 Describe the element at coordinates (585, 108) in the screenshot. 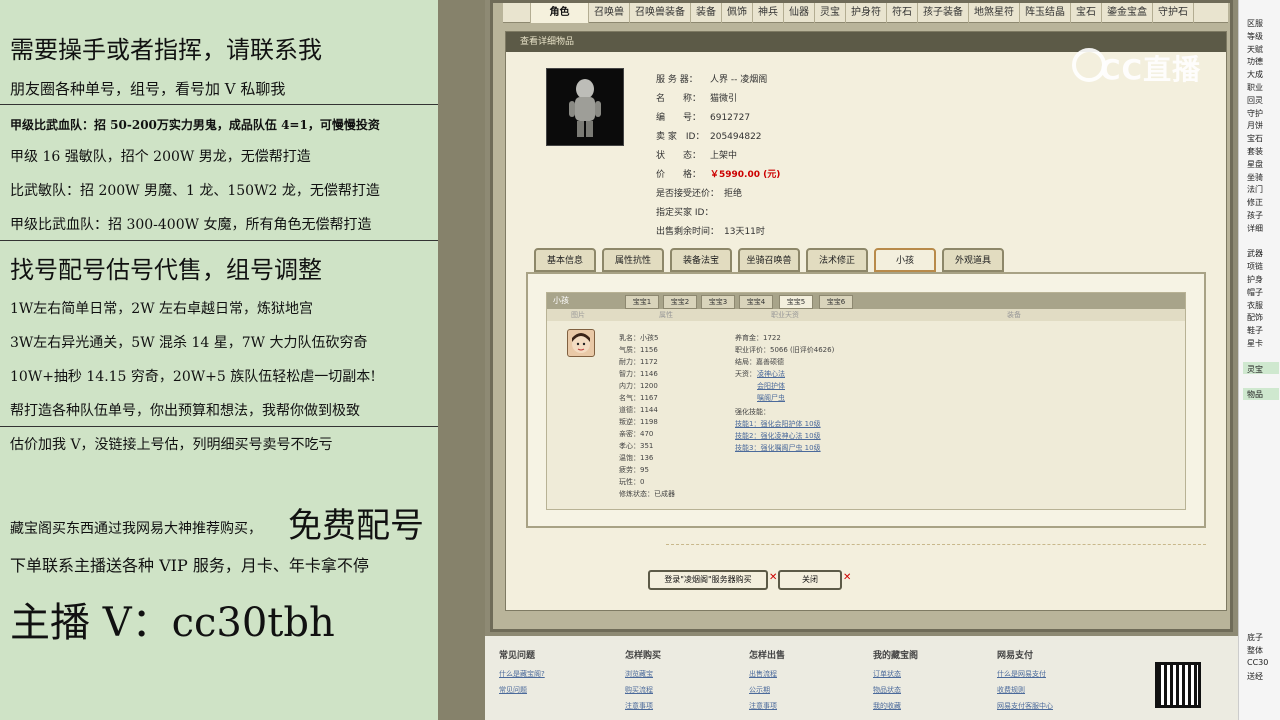

I see `character-figure-icon` at that location.